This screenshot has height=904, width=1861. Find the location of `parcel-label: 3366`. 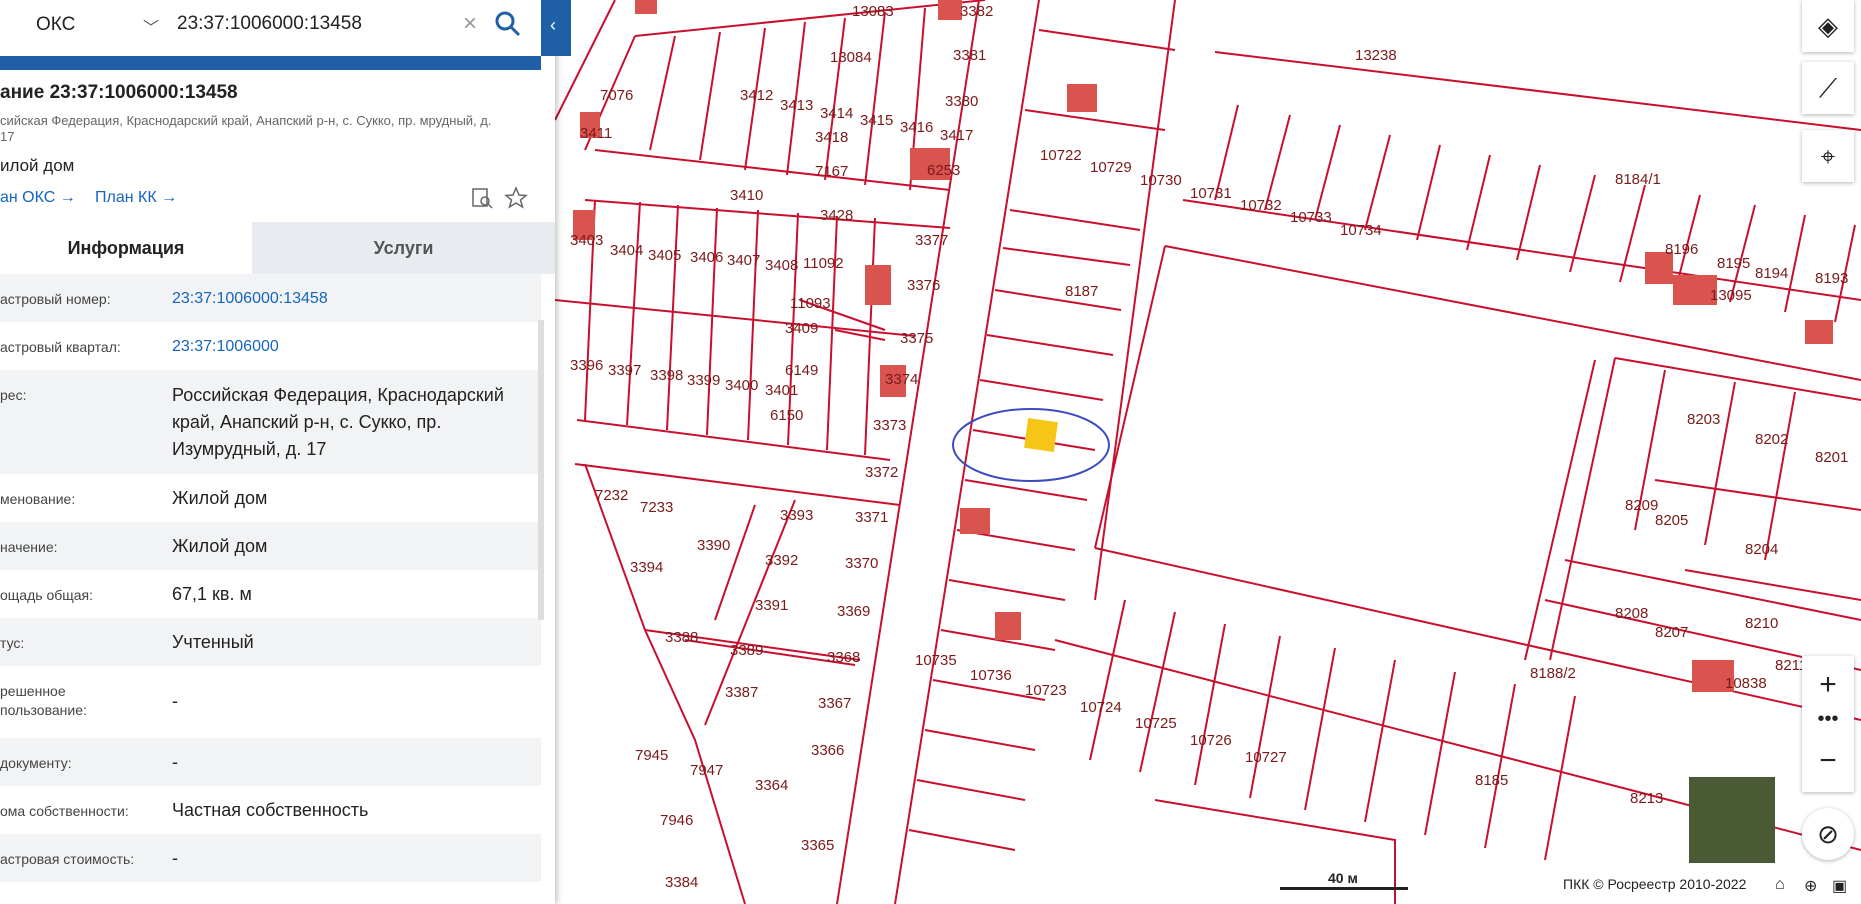

parcel-label: 3366 is located at coordinates (827, 750).